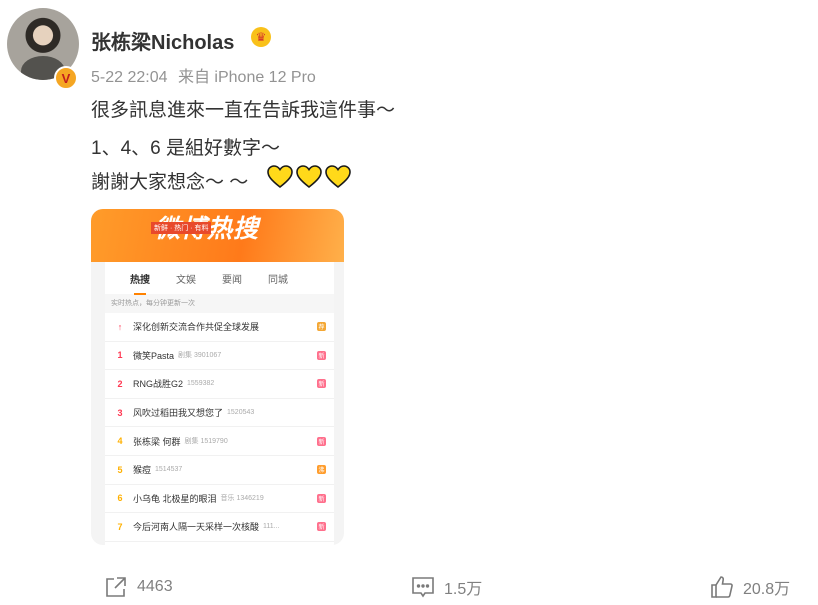 This screenshot has height=605, width=818. What do you see at coordinates (196, 527) in the screenshot?
I see `row-title: 今后河南人隔一天采样一次核酸` at bounding box center [196, 527].